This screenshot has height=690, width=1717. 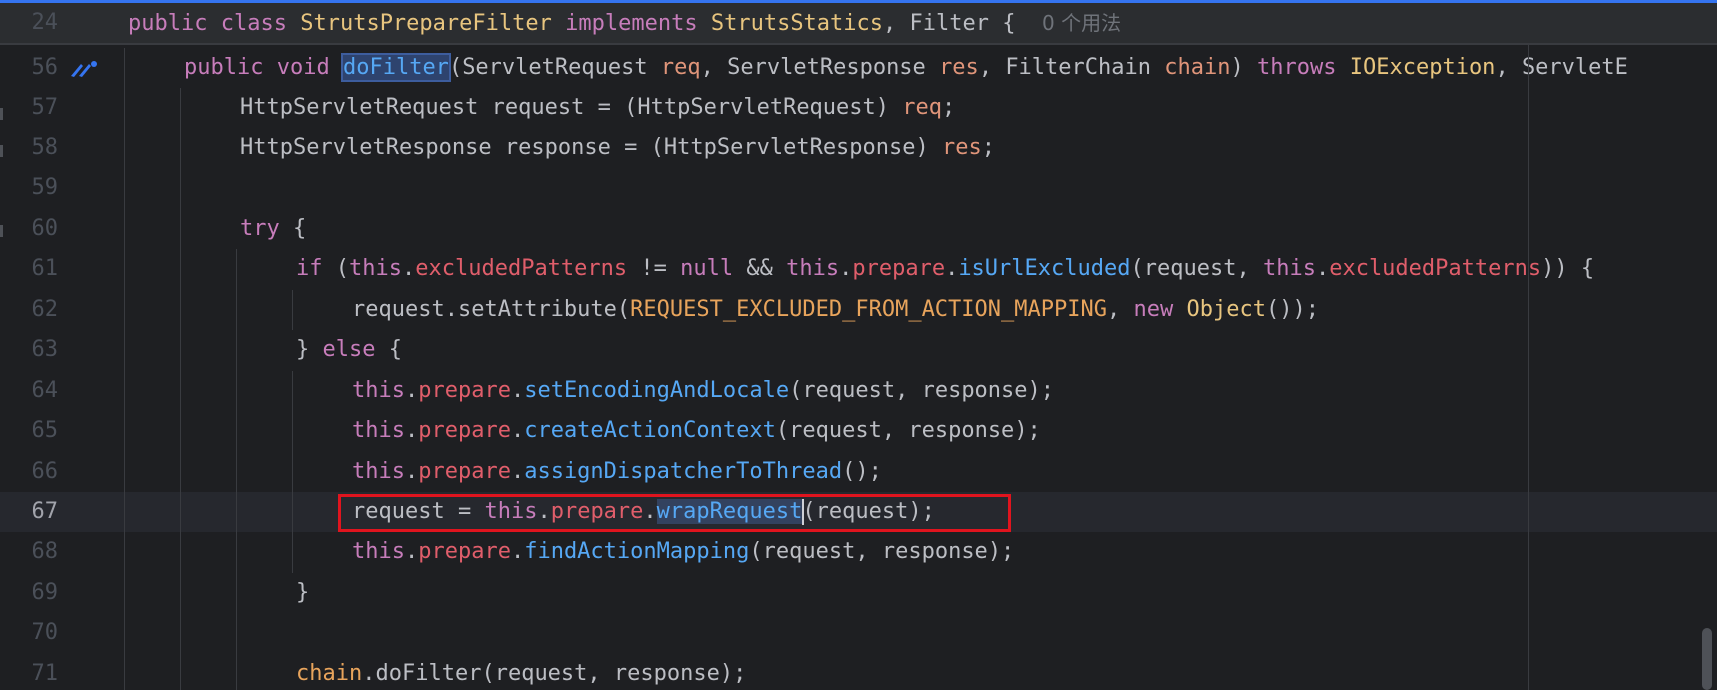 I want to click on code-line: 60 try {, so click(x=858, y=229).